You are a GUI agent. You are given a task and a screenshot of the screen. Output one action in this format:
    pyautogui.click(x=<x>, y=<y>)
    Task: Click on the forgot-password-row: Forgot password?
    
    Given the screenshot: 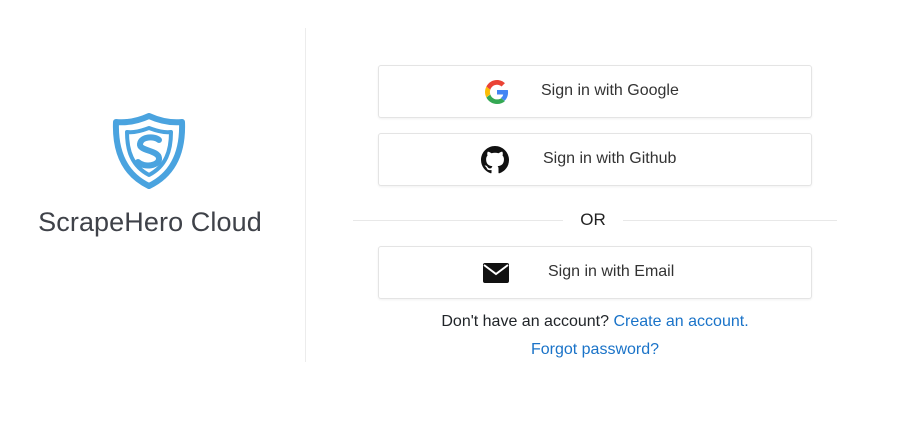 What is the action you would take?
    pyautogui.click(x=595, y=350)
    